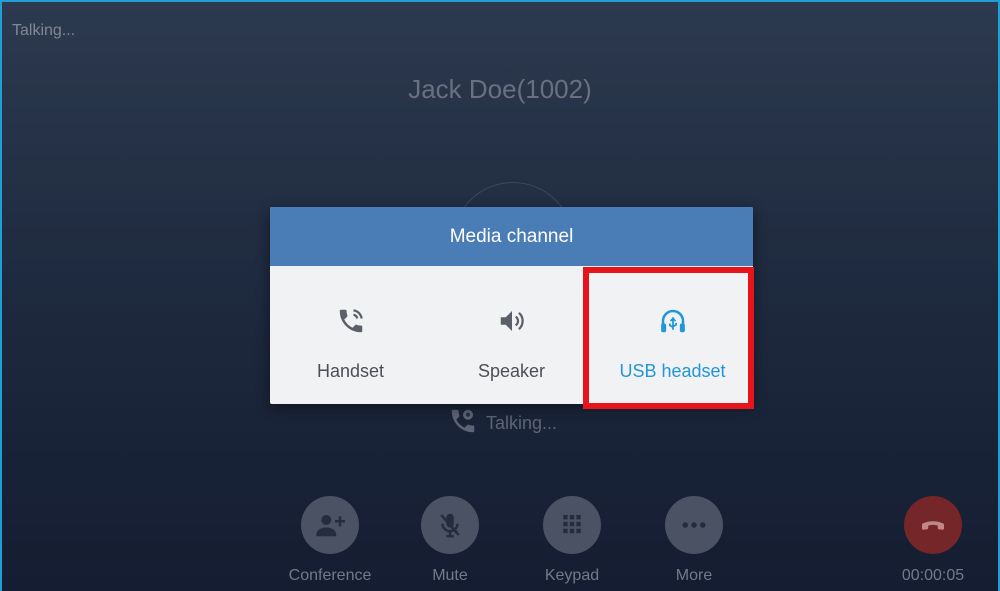 Image resolution: width=1000 pixels, height=591 pixels. What do you see at coordinates (511, 371) in the screenshot?
I see `speaker-label: Speaker` at bounding box center [511, 371].